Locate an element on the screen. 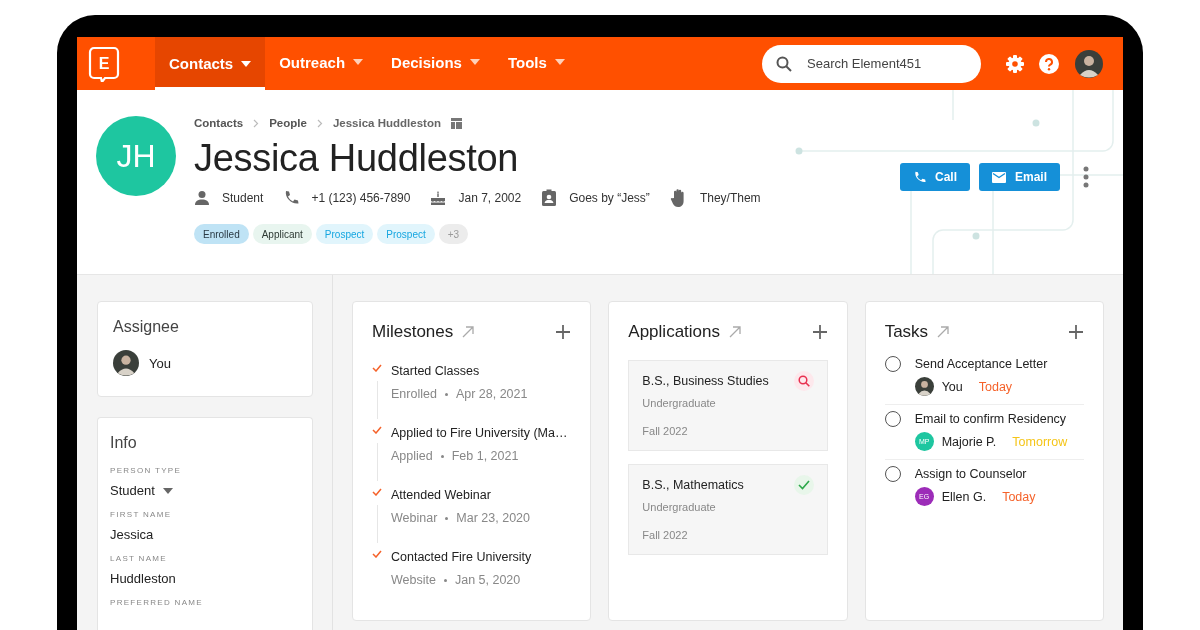  card-title: Tasks is located at coordinates (906, 332).